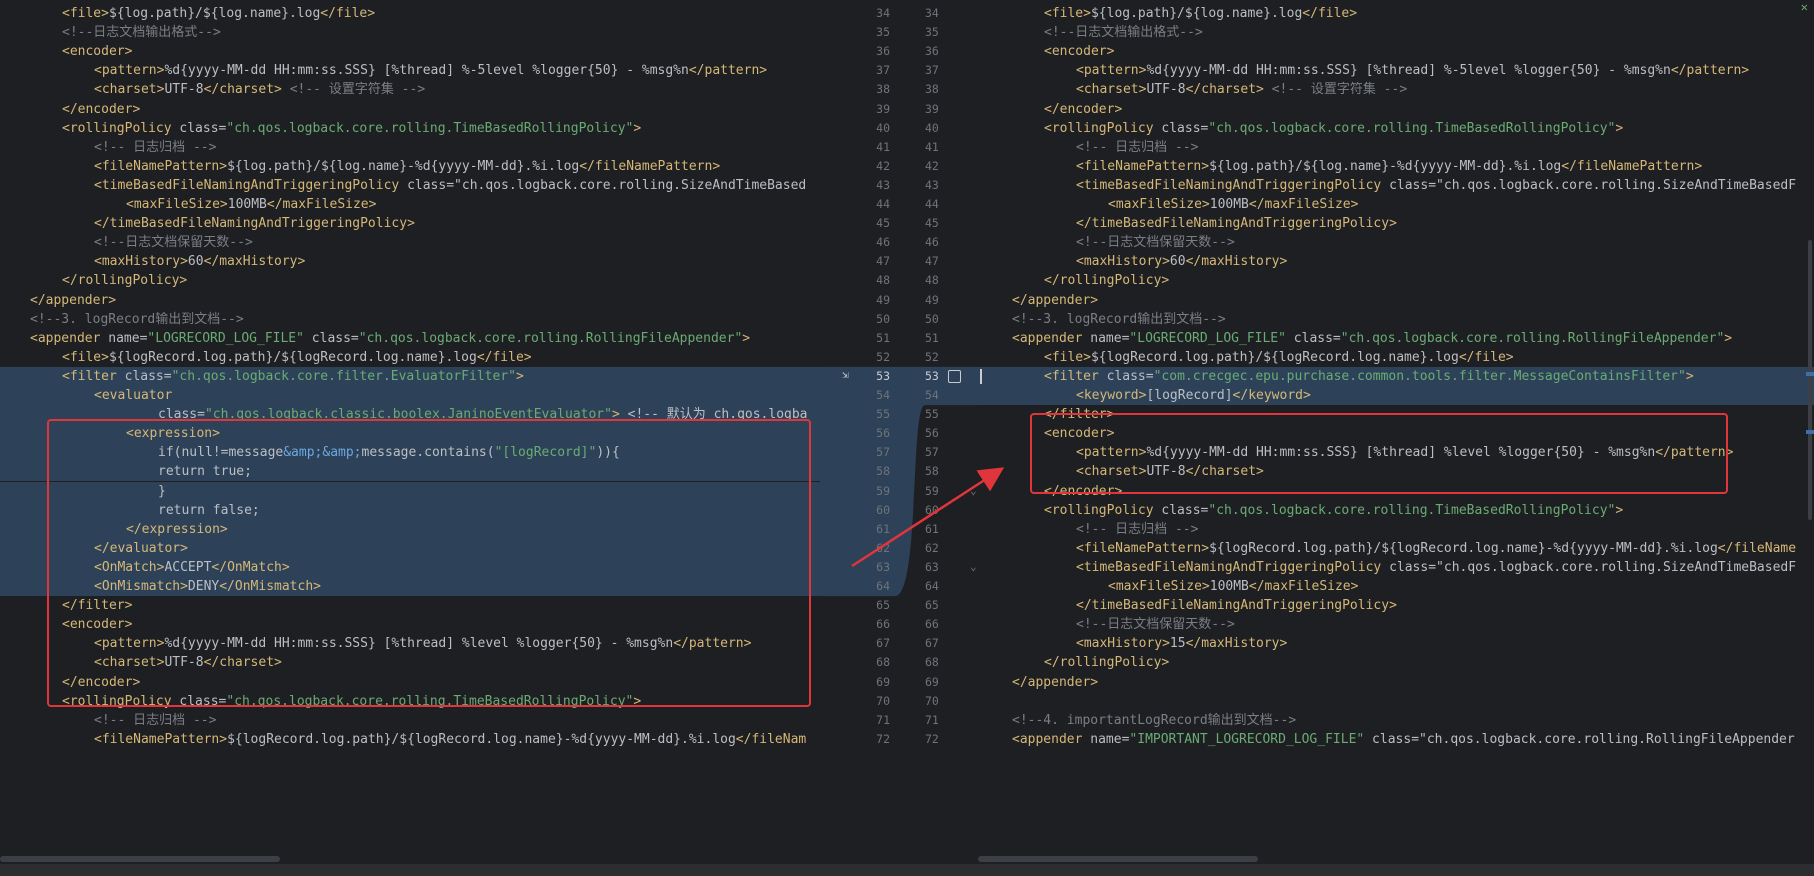  What do you see at coordinates (1182, 262) in the screenshot?
I see `code-text: <maxHistory>60</maxHistory>` at bounding box center [1182, 262].